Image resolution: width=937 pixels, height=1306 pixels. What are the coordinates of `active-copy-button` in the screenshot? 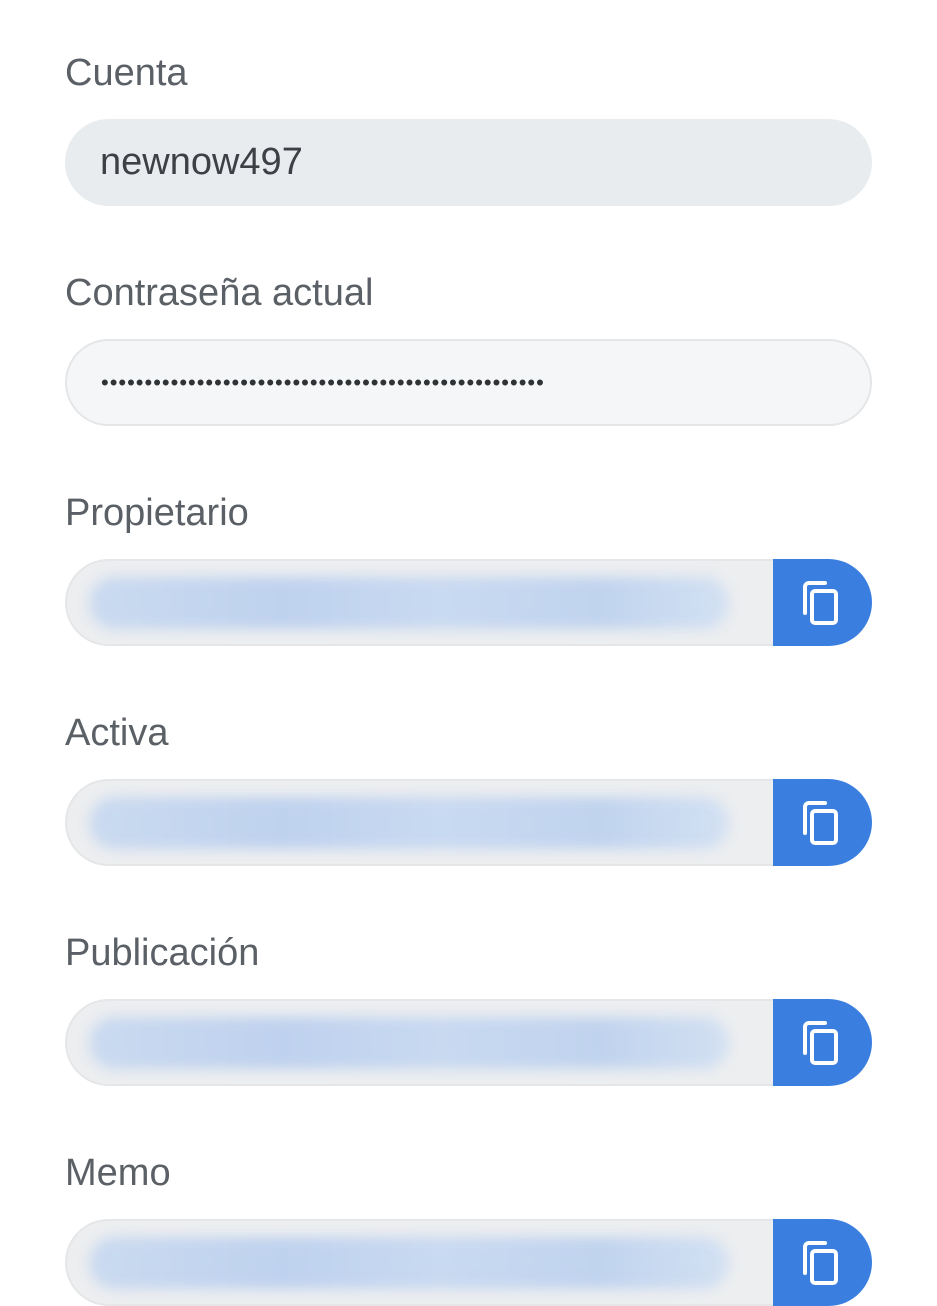 It's located at (822, 822).